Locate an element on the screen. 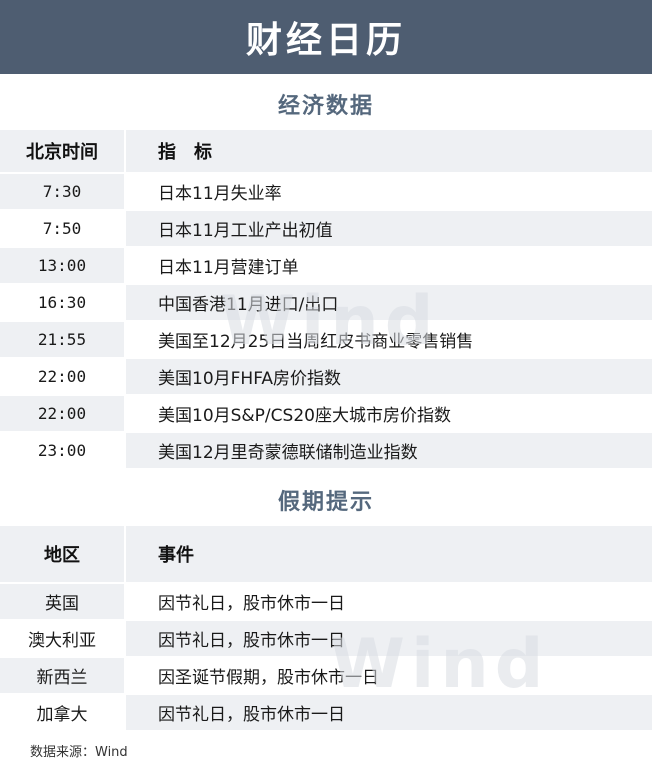  table-row: 22:00 美国10月S&P/CS20座大城市房价指数 is located at coordinates (326, 412).